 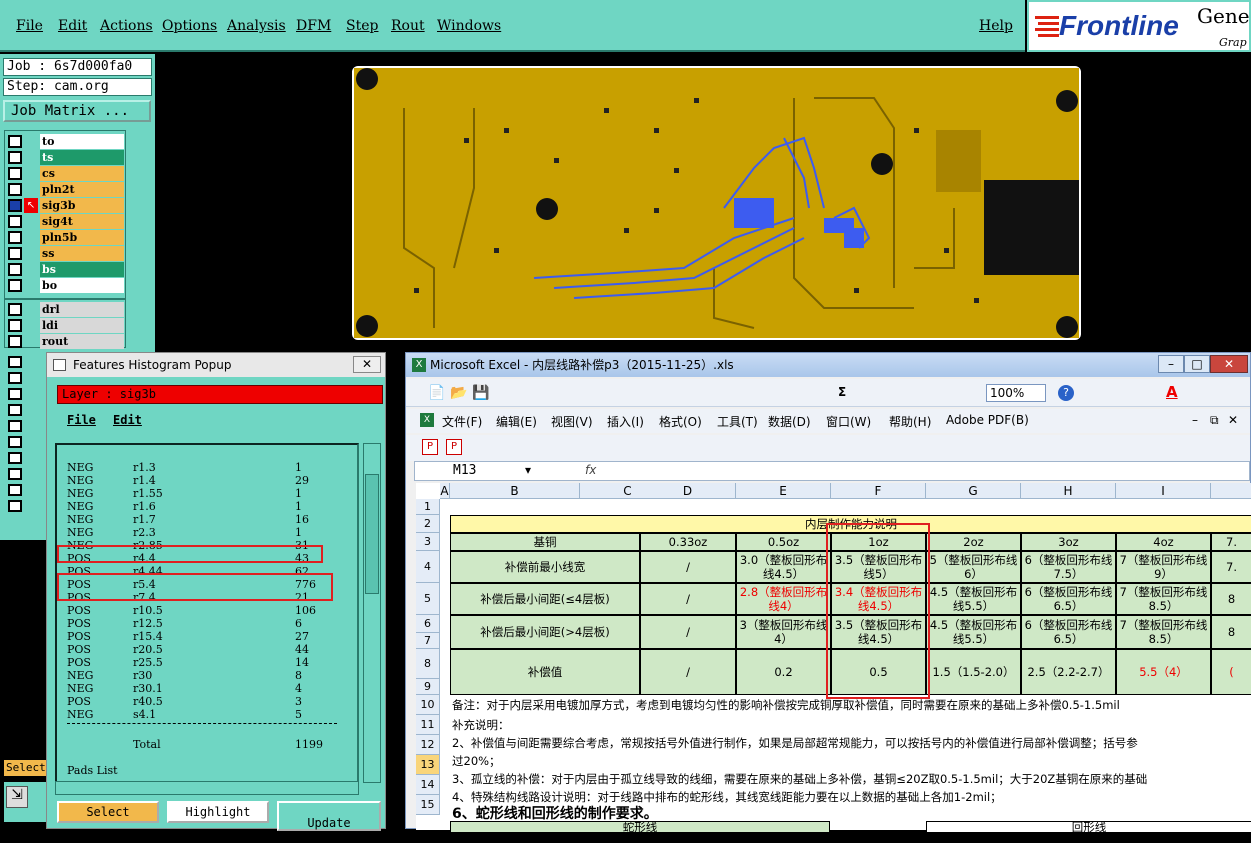 What do you see at coordinates (207, 675) in the screenshot?
I see `histogram-row: NEG r30 8` at bounding box center [207, 675].